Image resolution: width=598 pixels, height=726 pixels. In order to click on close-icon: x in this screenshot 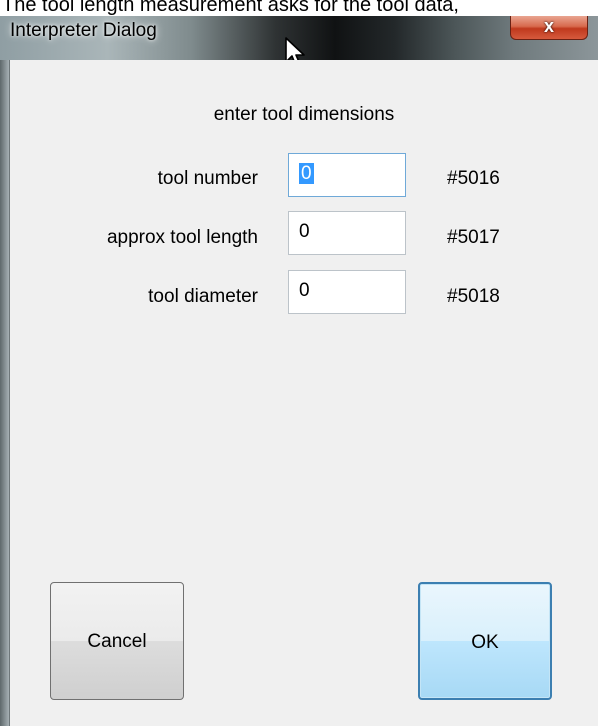, I will do `click(548, 26)`.